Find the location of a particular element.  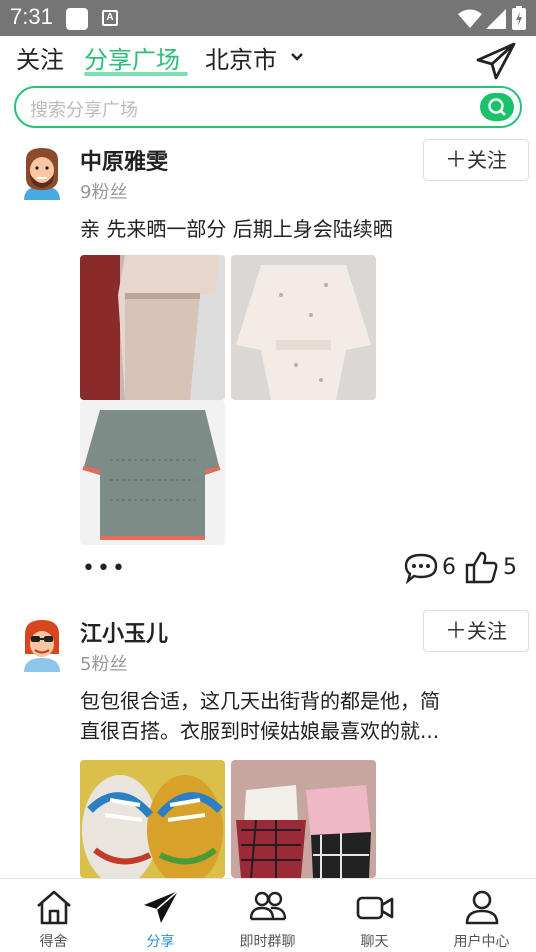

signal-icon is located at coordinates (496, 19).